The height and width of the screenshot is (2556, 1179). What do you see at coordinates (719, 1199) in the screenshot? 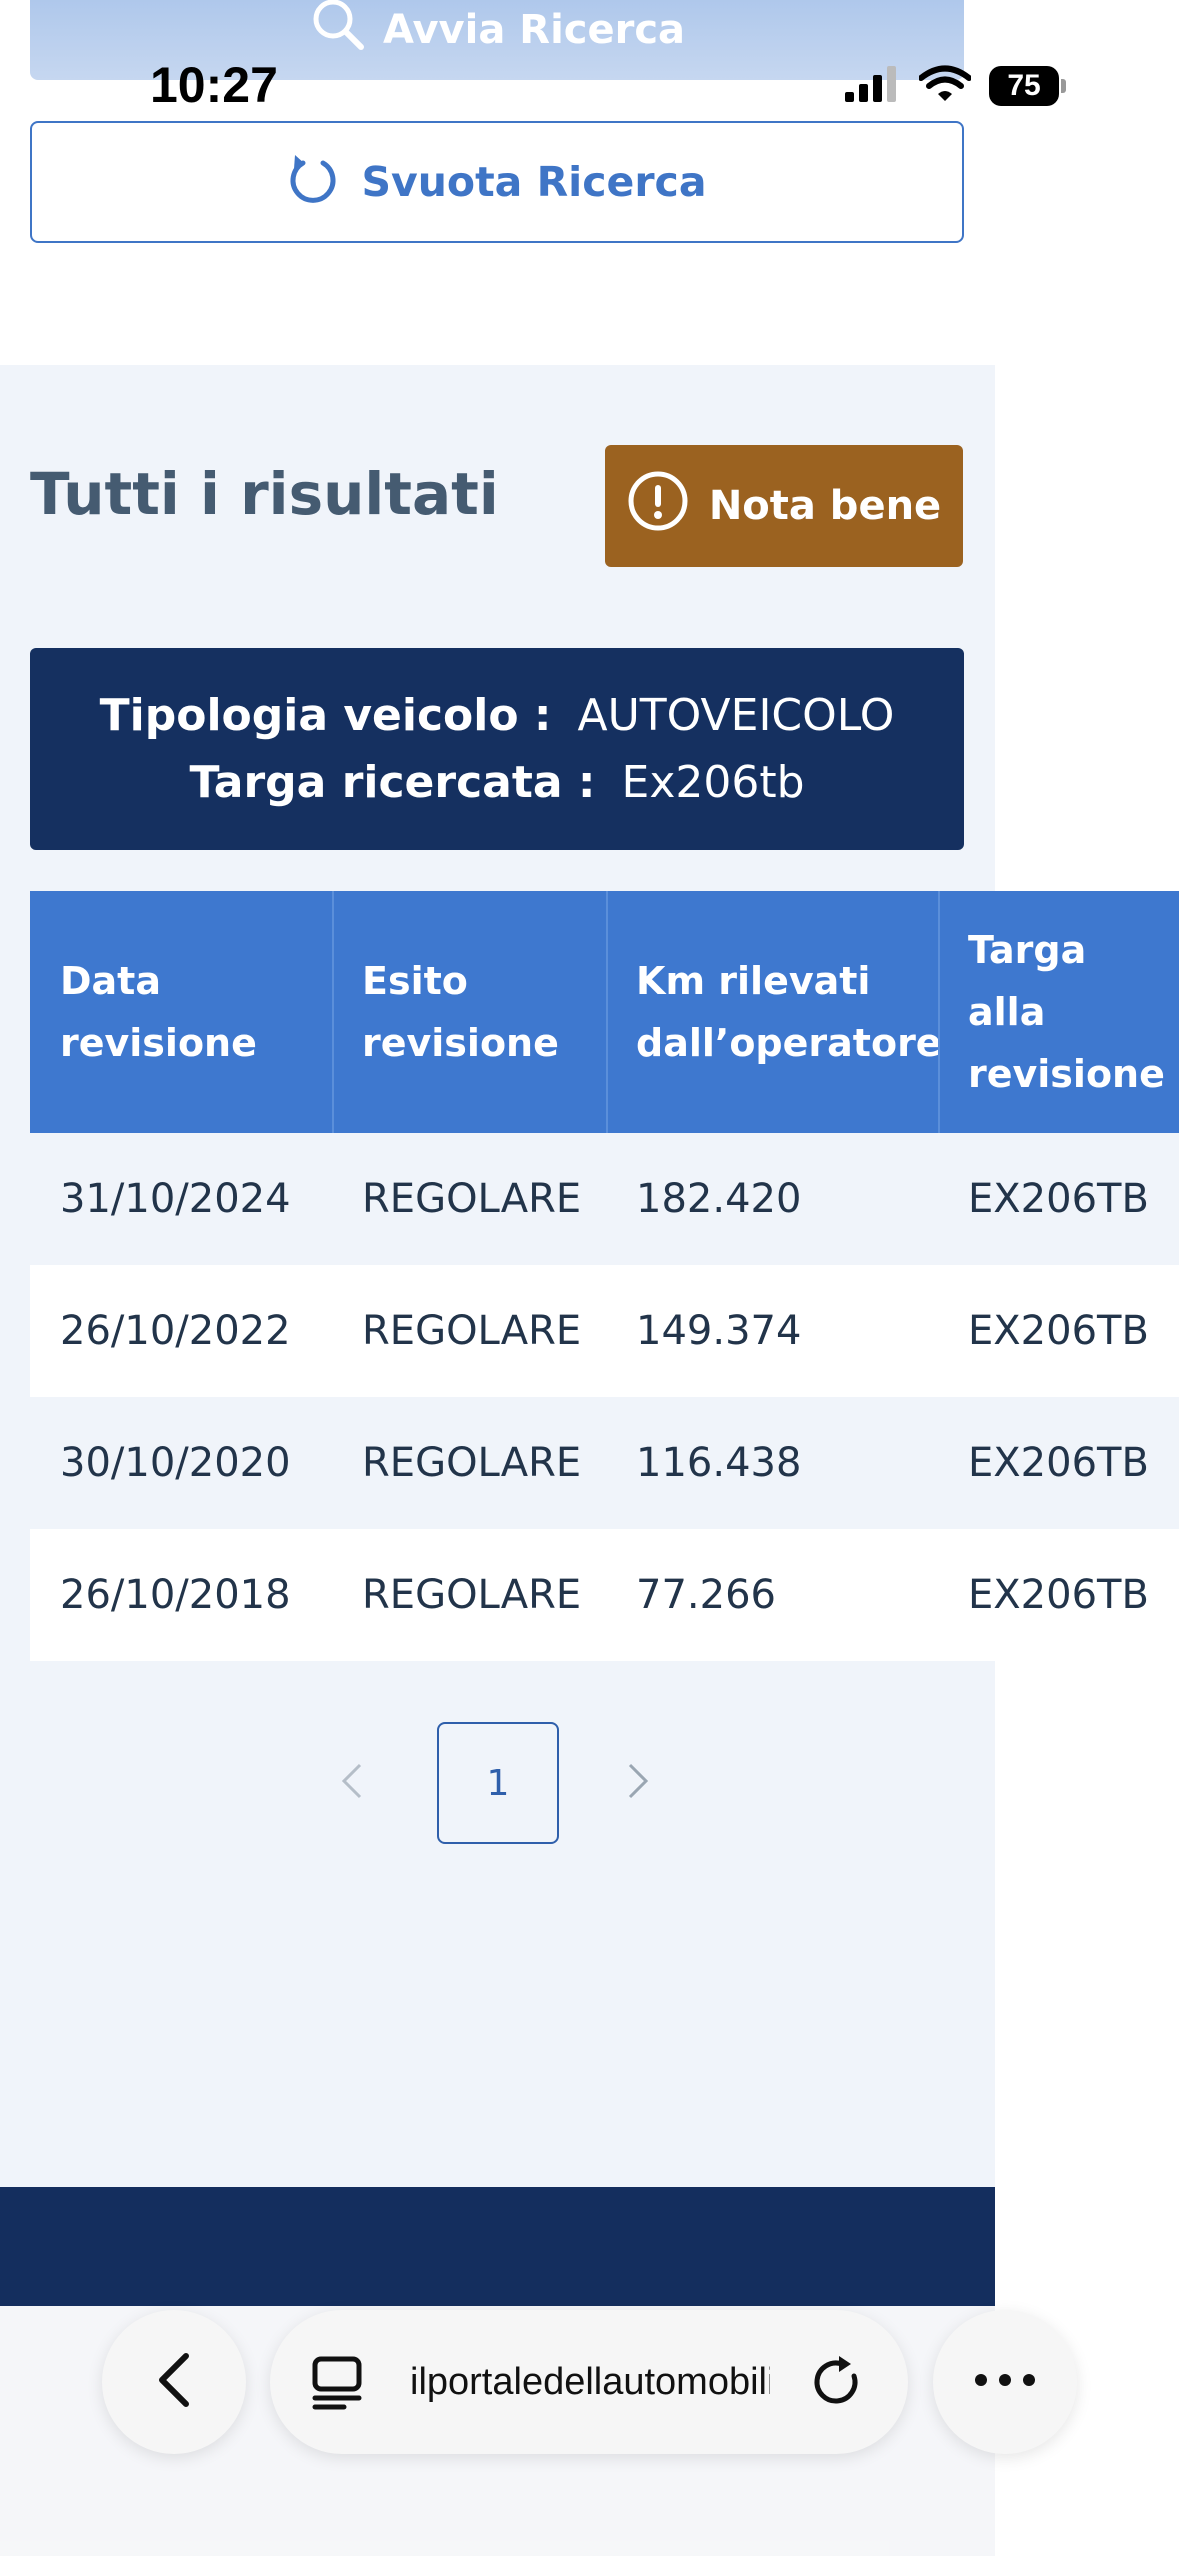
I see `cell-km: 182.420` at bounding box center [719, 1199].